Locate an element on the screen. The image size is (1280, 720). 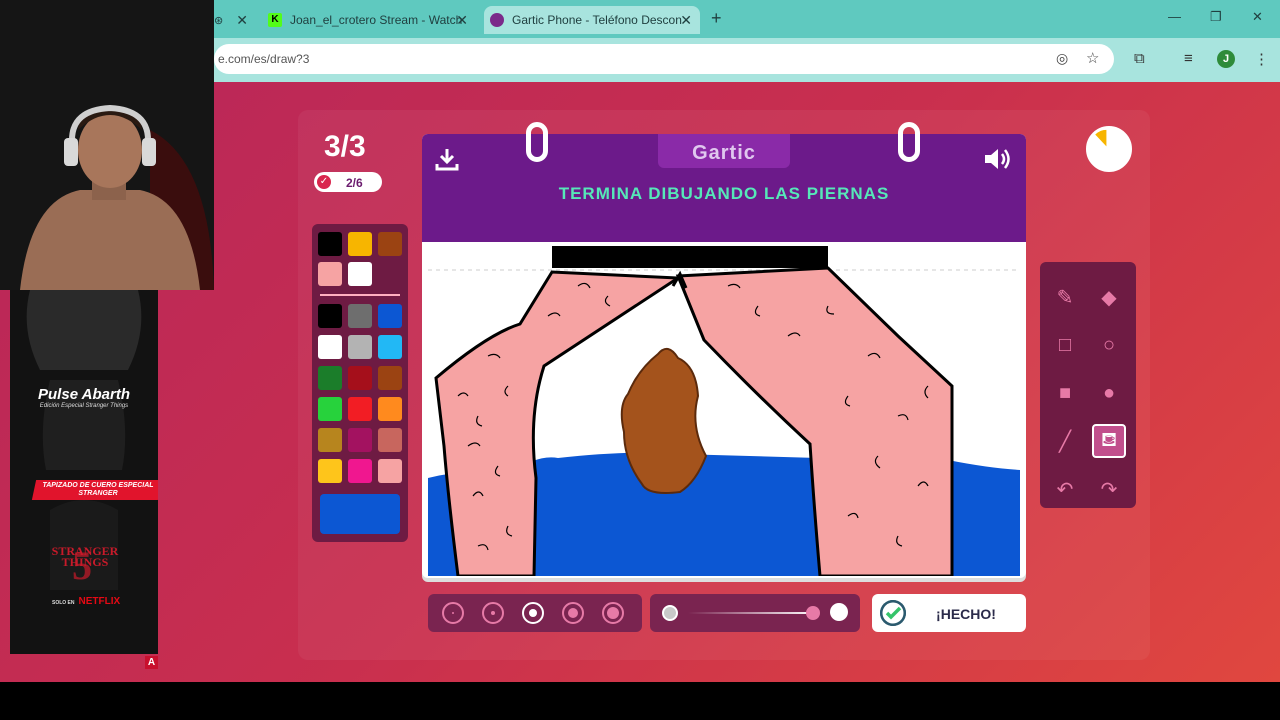
undo-icon: ↶ is located at coordinates (1065, 489).